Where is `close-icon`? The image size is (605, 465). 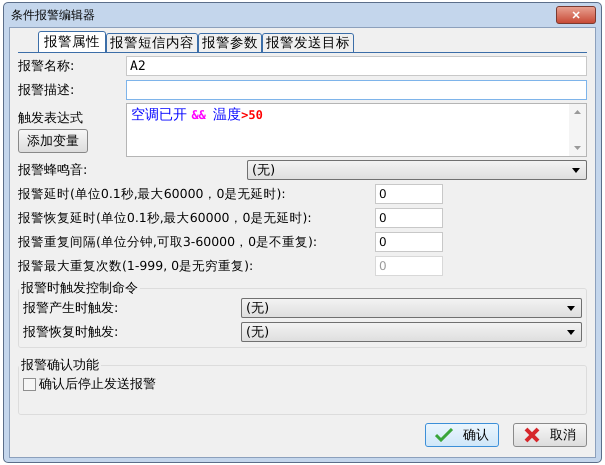
close-icon is located at coordinates (532, 435).